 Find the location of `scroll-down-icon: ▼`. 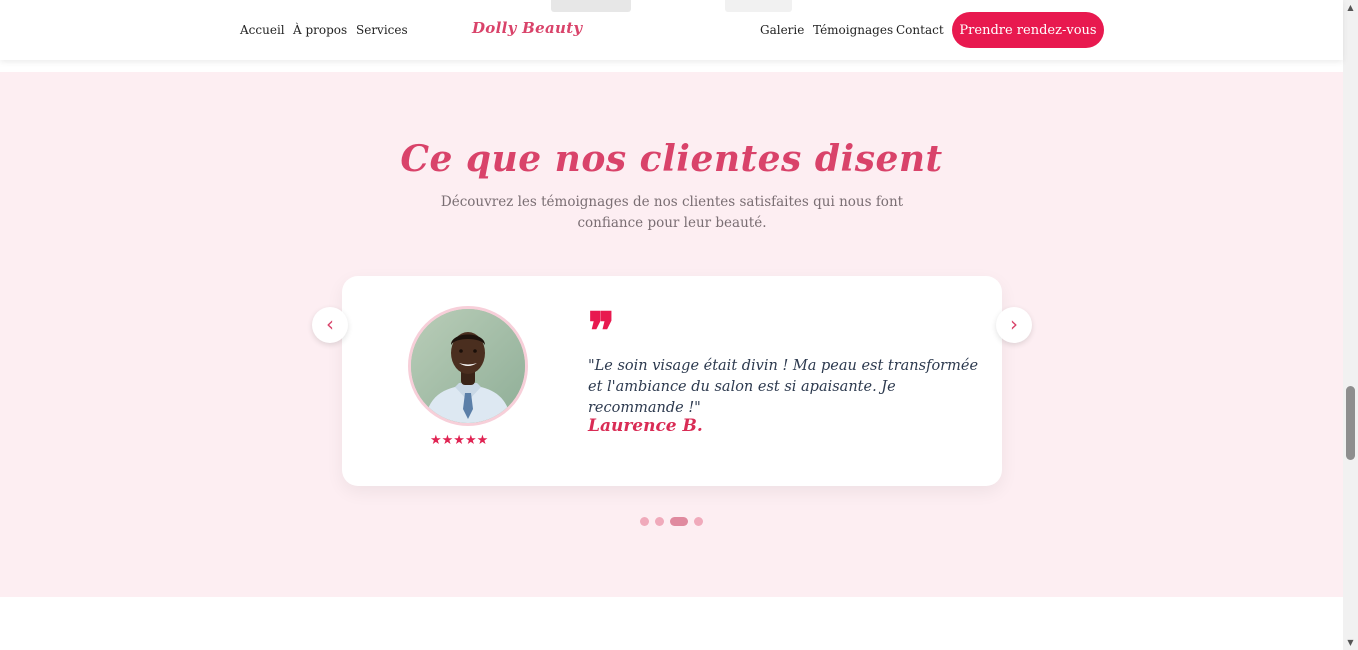

scroll-down-icon: ▼ is located at coordinates (1350, 642).